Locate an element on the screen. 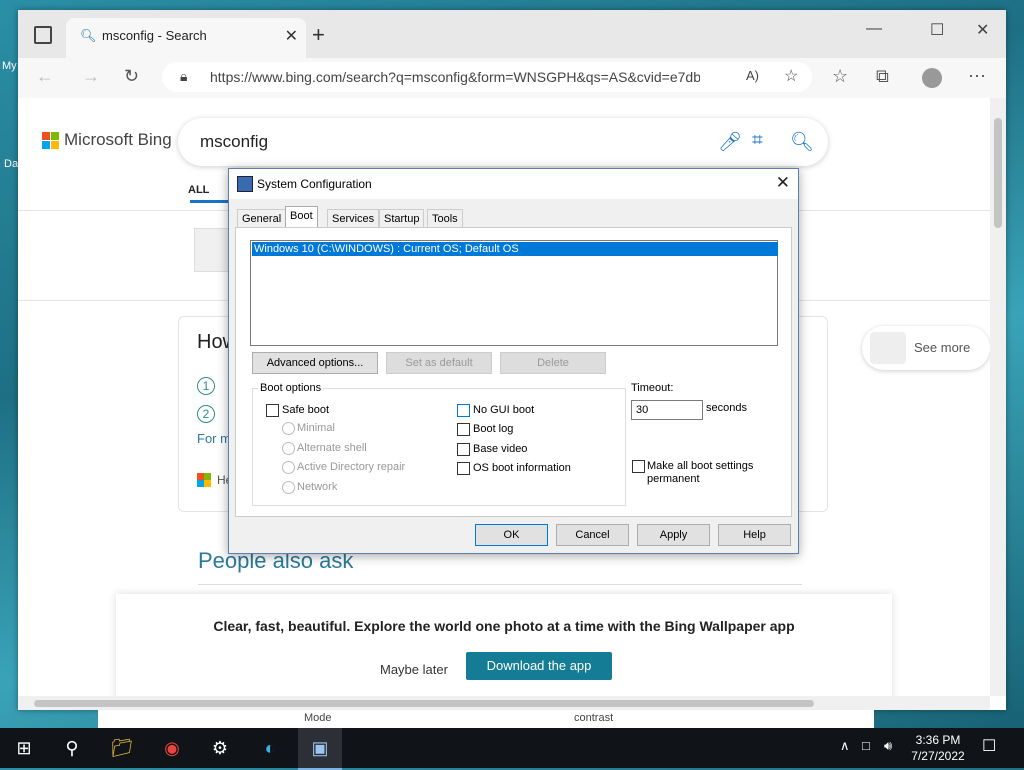 This screenshot has width=1024, height=770. network-radio is located at coordinates (288, 487).